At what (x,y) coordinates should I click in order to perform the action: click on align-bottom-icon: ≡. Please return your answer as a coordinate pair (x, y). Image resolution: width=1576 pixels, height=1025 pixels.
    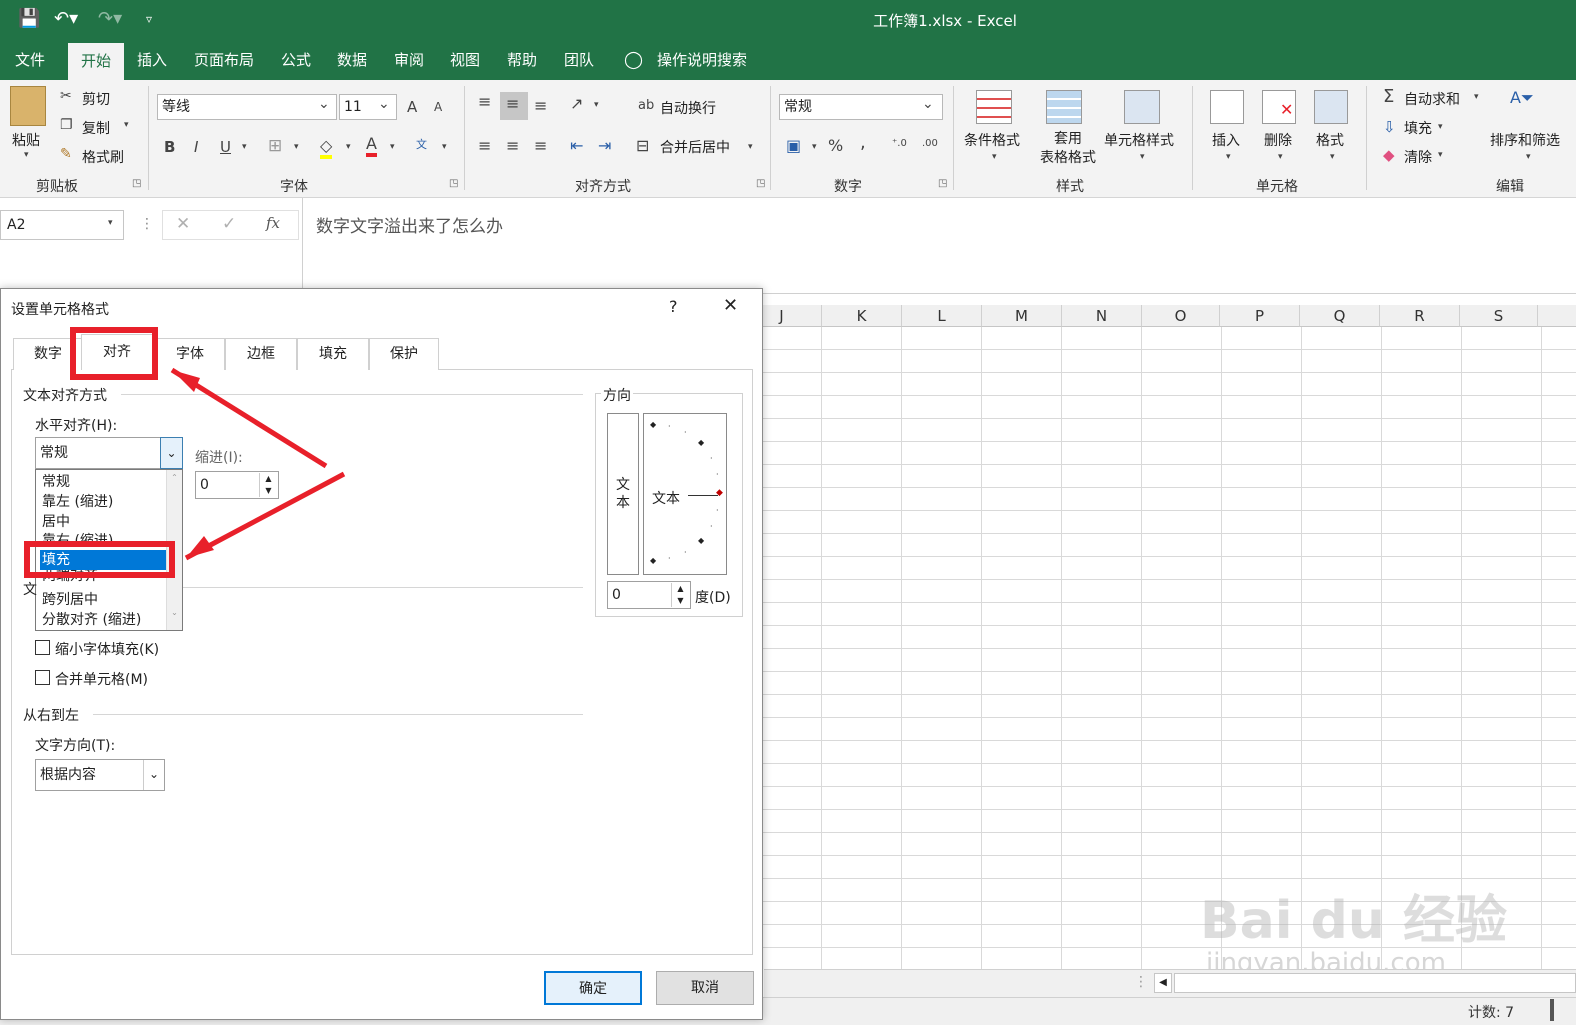
    Looking at the image, I should click on (540, 105).